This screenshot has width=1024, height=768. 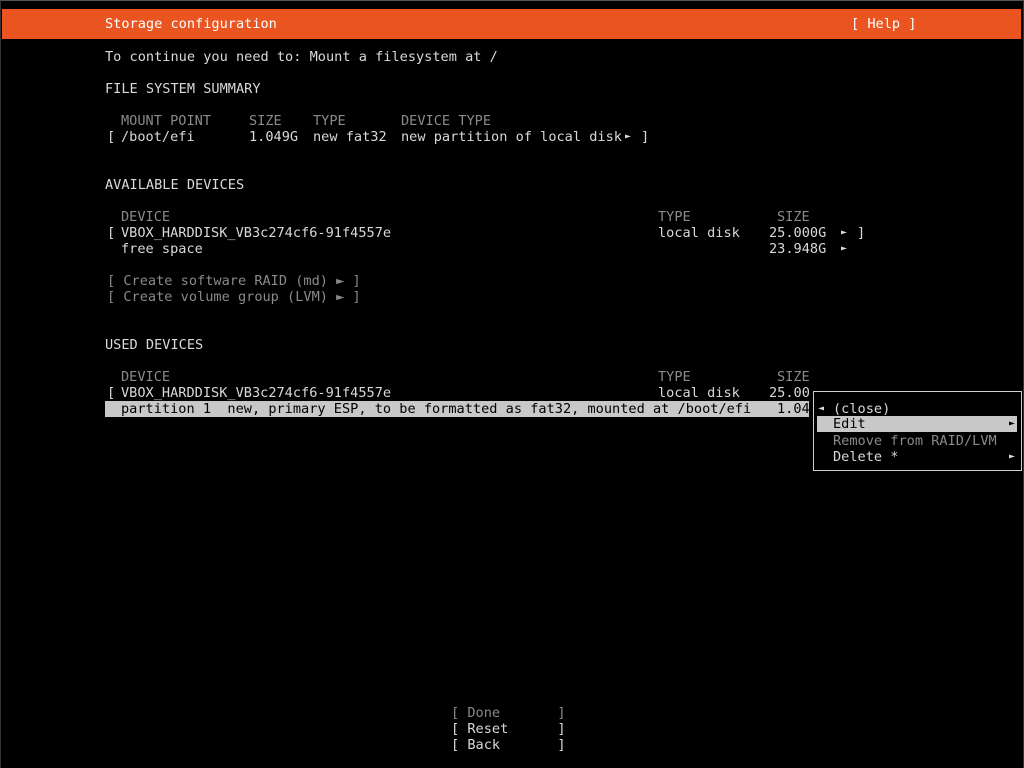 I want to click on disk-size: 25.00, so click(x=789, y=393).